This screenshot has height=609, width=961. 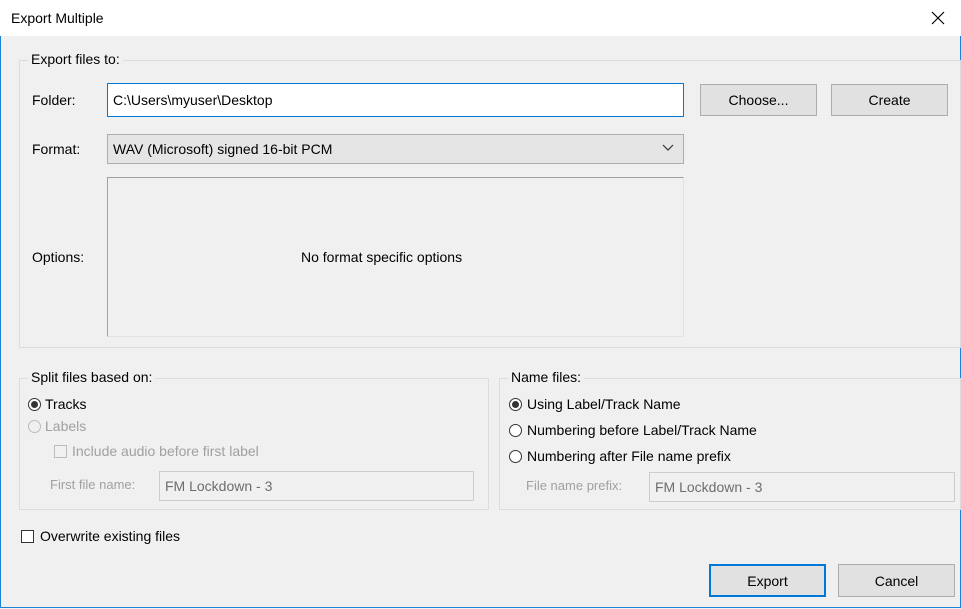 I want to click on format-selected-value: WAV (Microsoft) signed 16-bit PCM, so click(x=223, y=149).